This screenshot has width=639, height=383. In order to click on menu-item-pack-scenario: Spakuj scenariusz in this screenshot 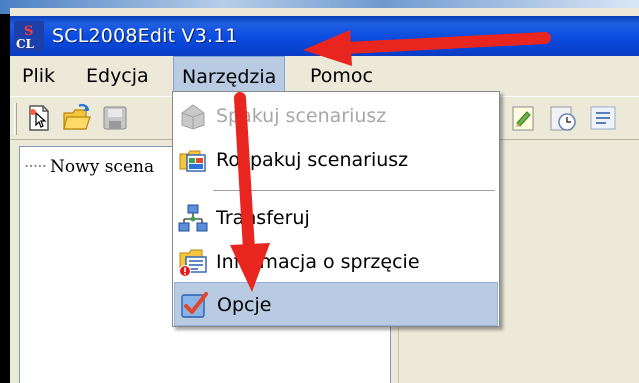, I will do `click(336, 116)`.